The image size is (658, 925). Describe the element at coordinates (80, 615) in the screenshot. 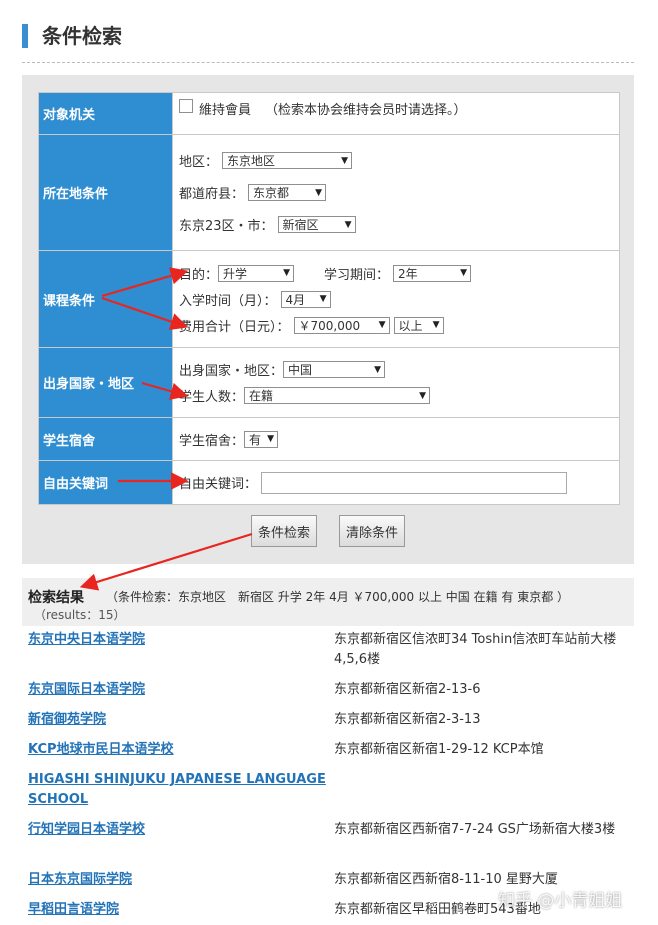

I see `results-count: （results：15）` at that location.